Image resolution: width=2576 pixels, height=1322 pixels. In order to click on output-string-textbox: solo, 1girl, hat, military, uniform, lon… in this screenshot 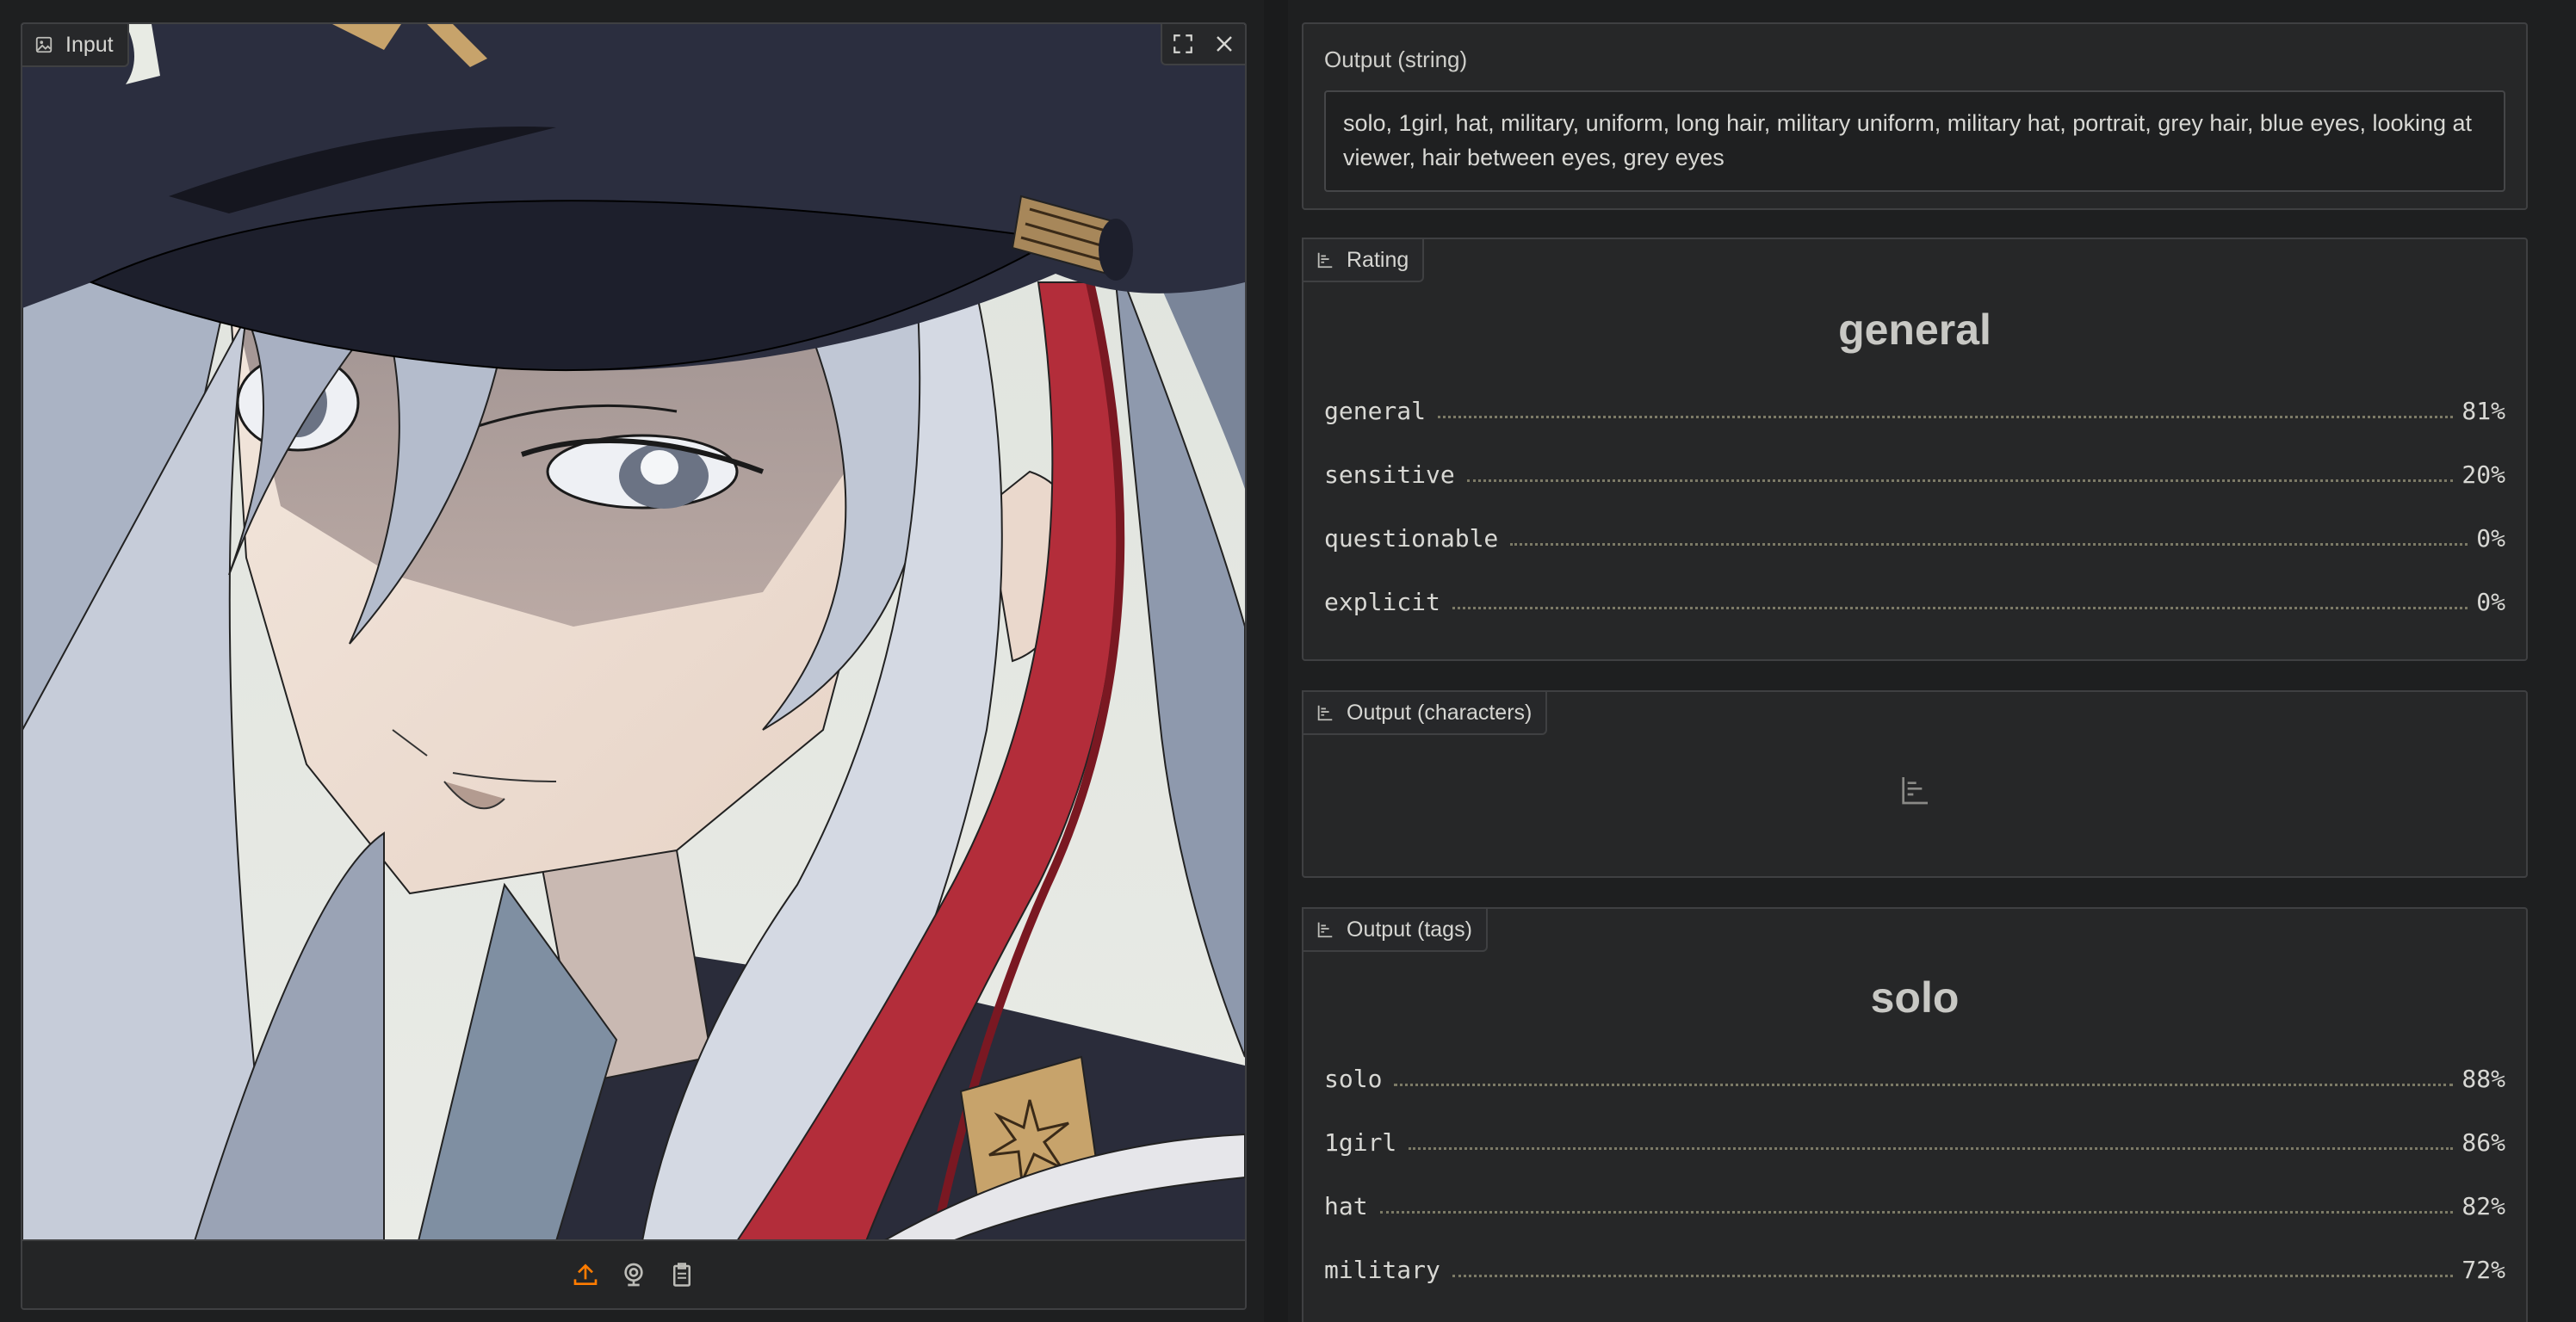, I will do `click(1915, 141)`.